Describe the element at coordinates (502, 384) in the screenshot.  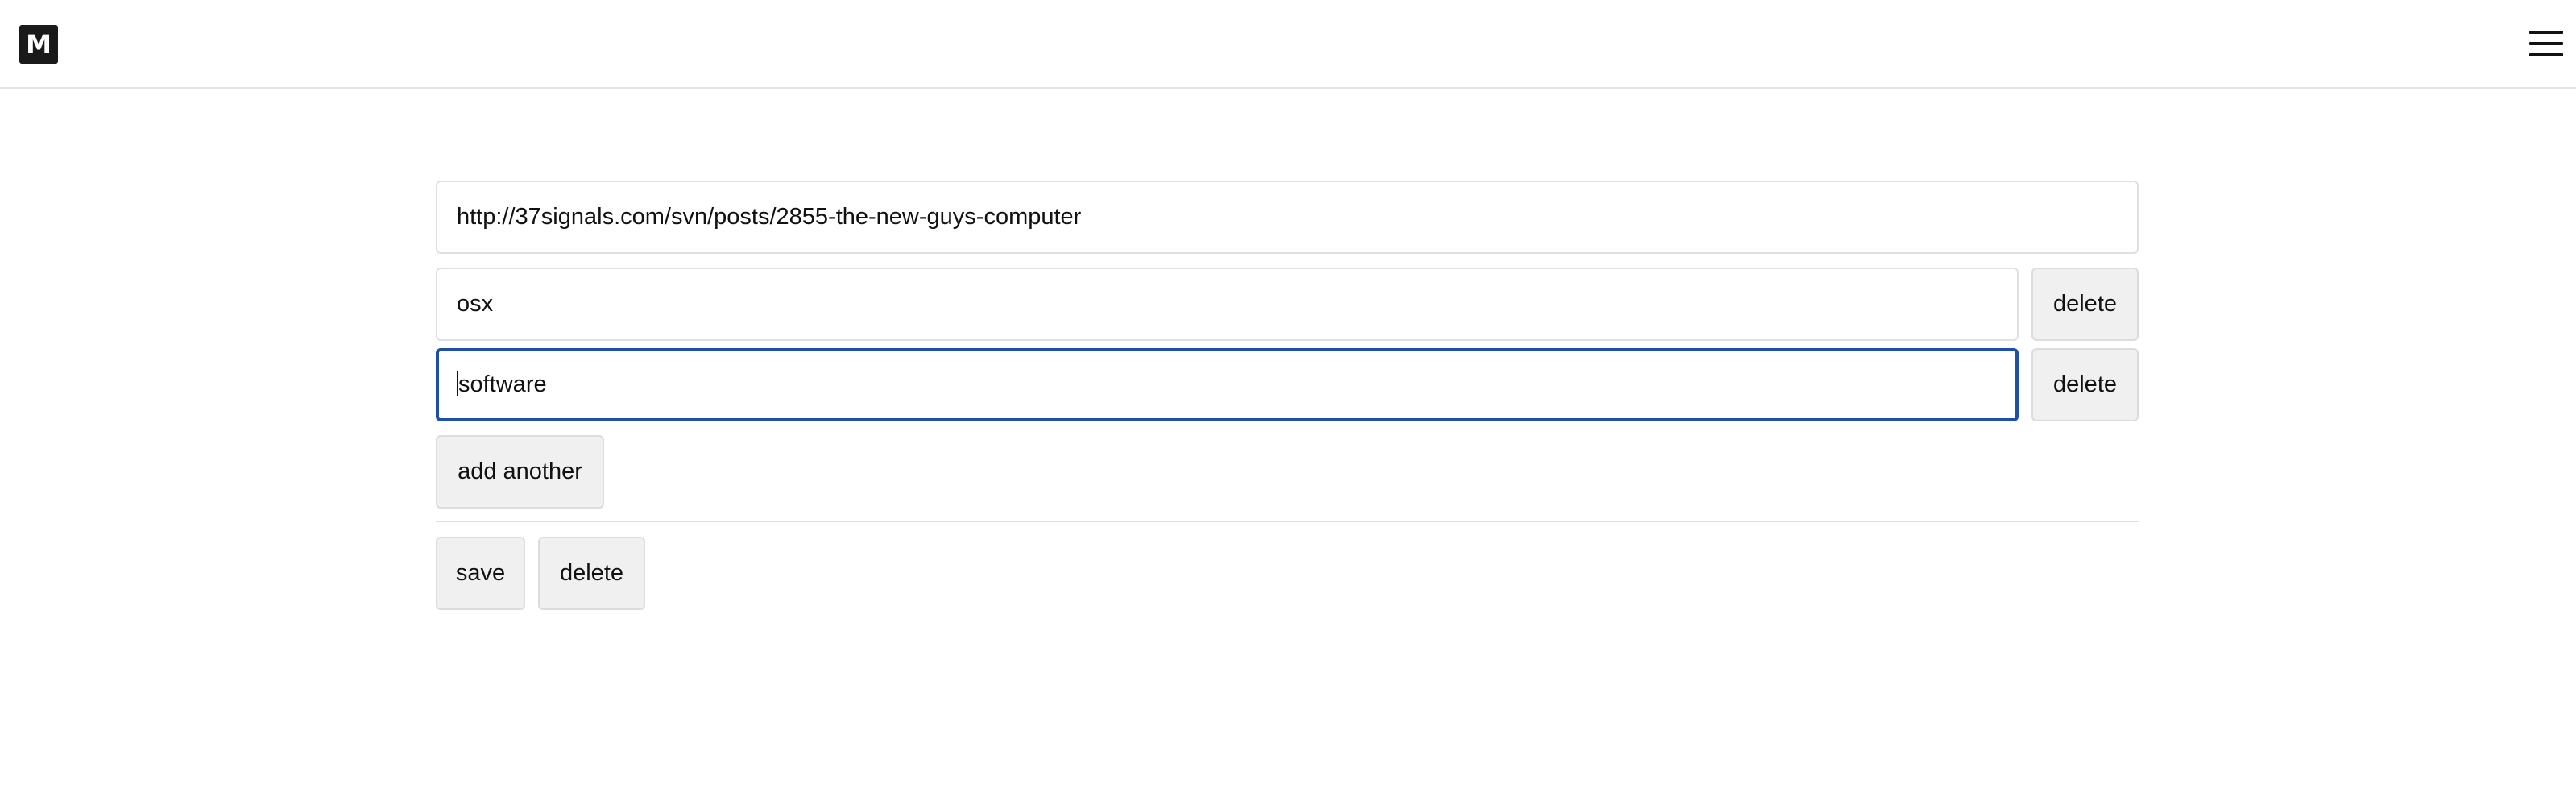
I see `tag-input-value: software` at that location.